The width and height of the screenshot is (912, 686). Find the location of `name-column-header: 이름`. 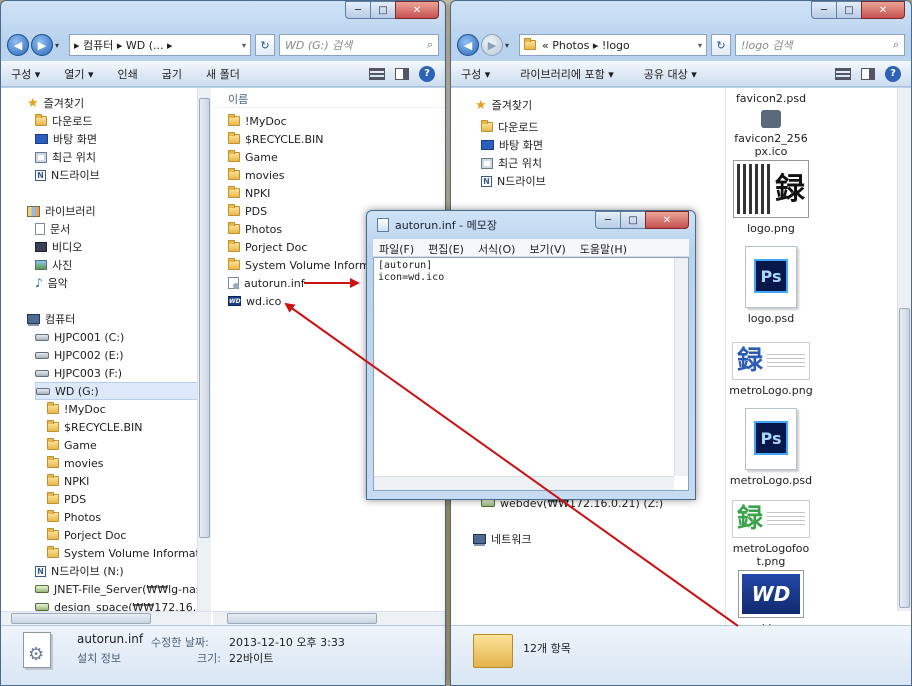

name-column-header: 이름 is located at coordinates (329, 98).